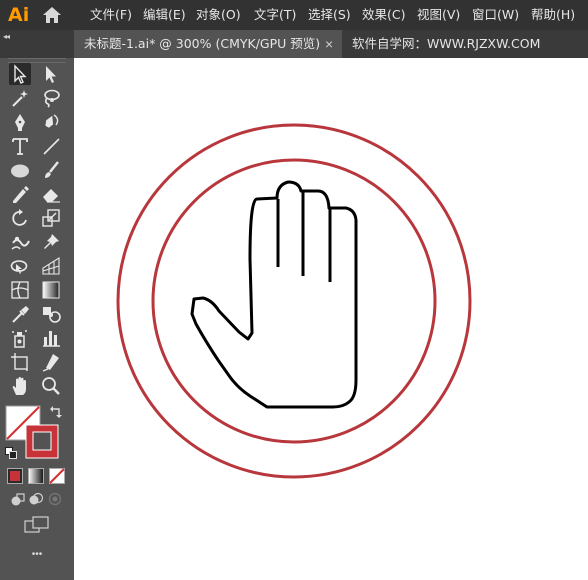 Image resolution: width=588 pixels, height=580 pixels. Describe the element at coordinates (20, 122) in the screenshot. I see `pen-tool-icon` at that location.